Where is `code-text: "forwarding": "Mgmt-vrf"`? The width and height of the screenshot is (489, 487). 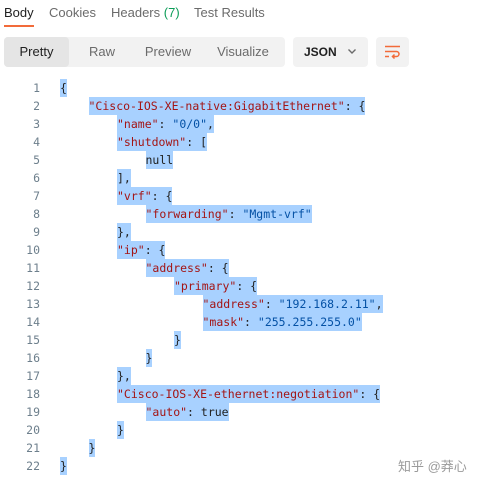 code-text: "forwarding": "Mgmt-vrf" is located at coordinates (228, 214).